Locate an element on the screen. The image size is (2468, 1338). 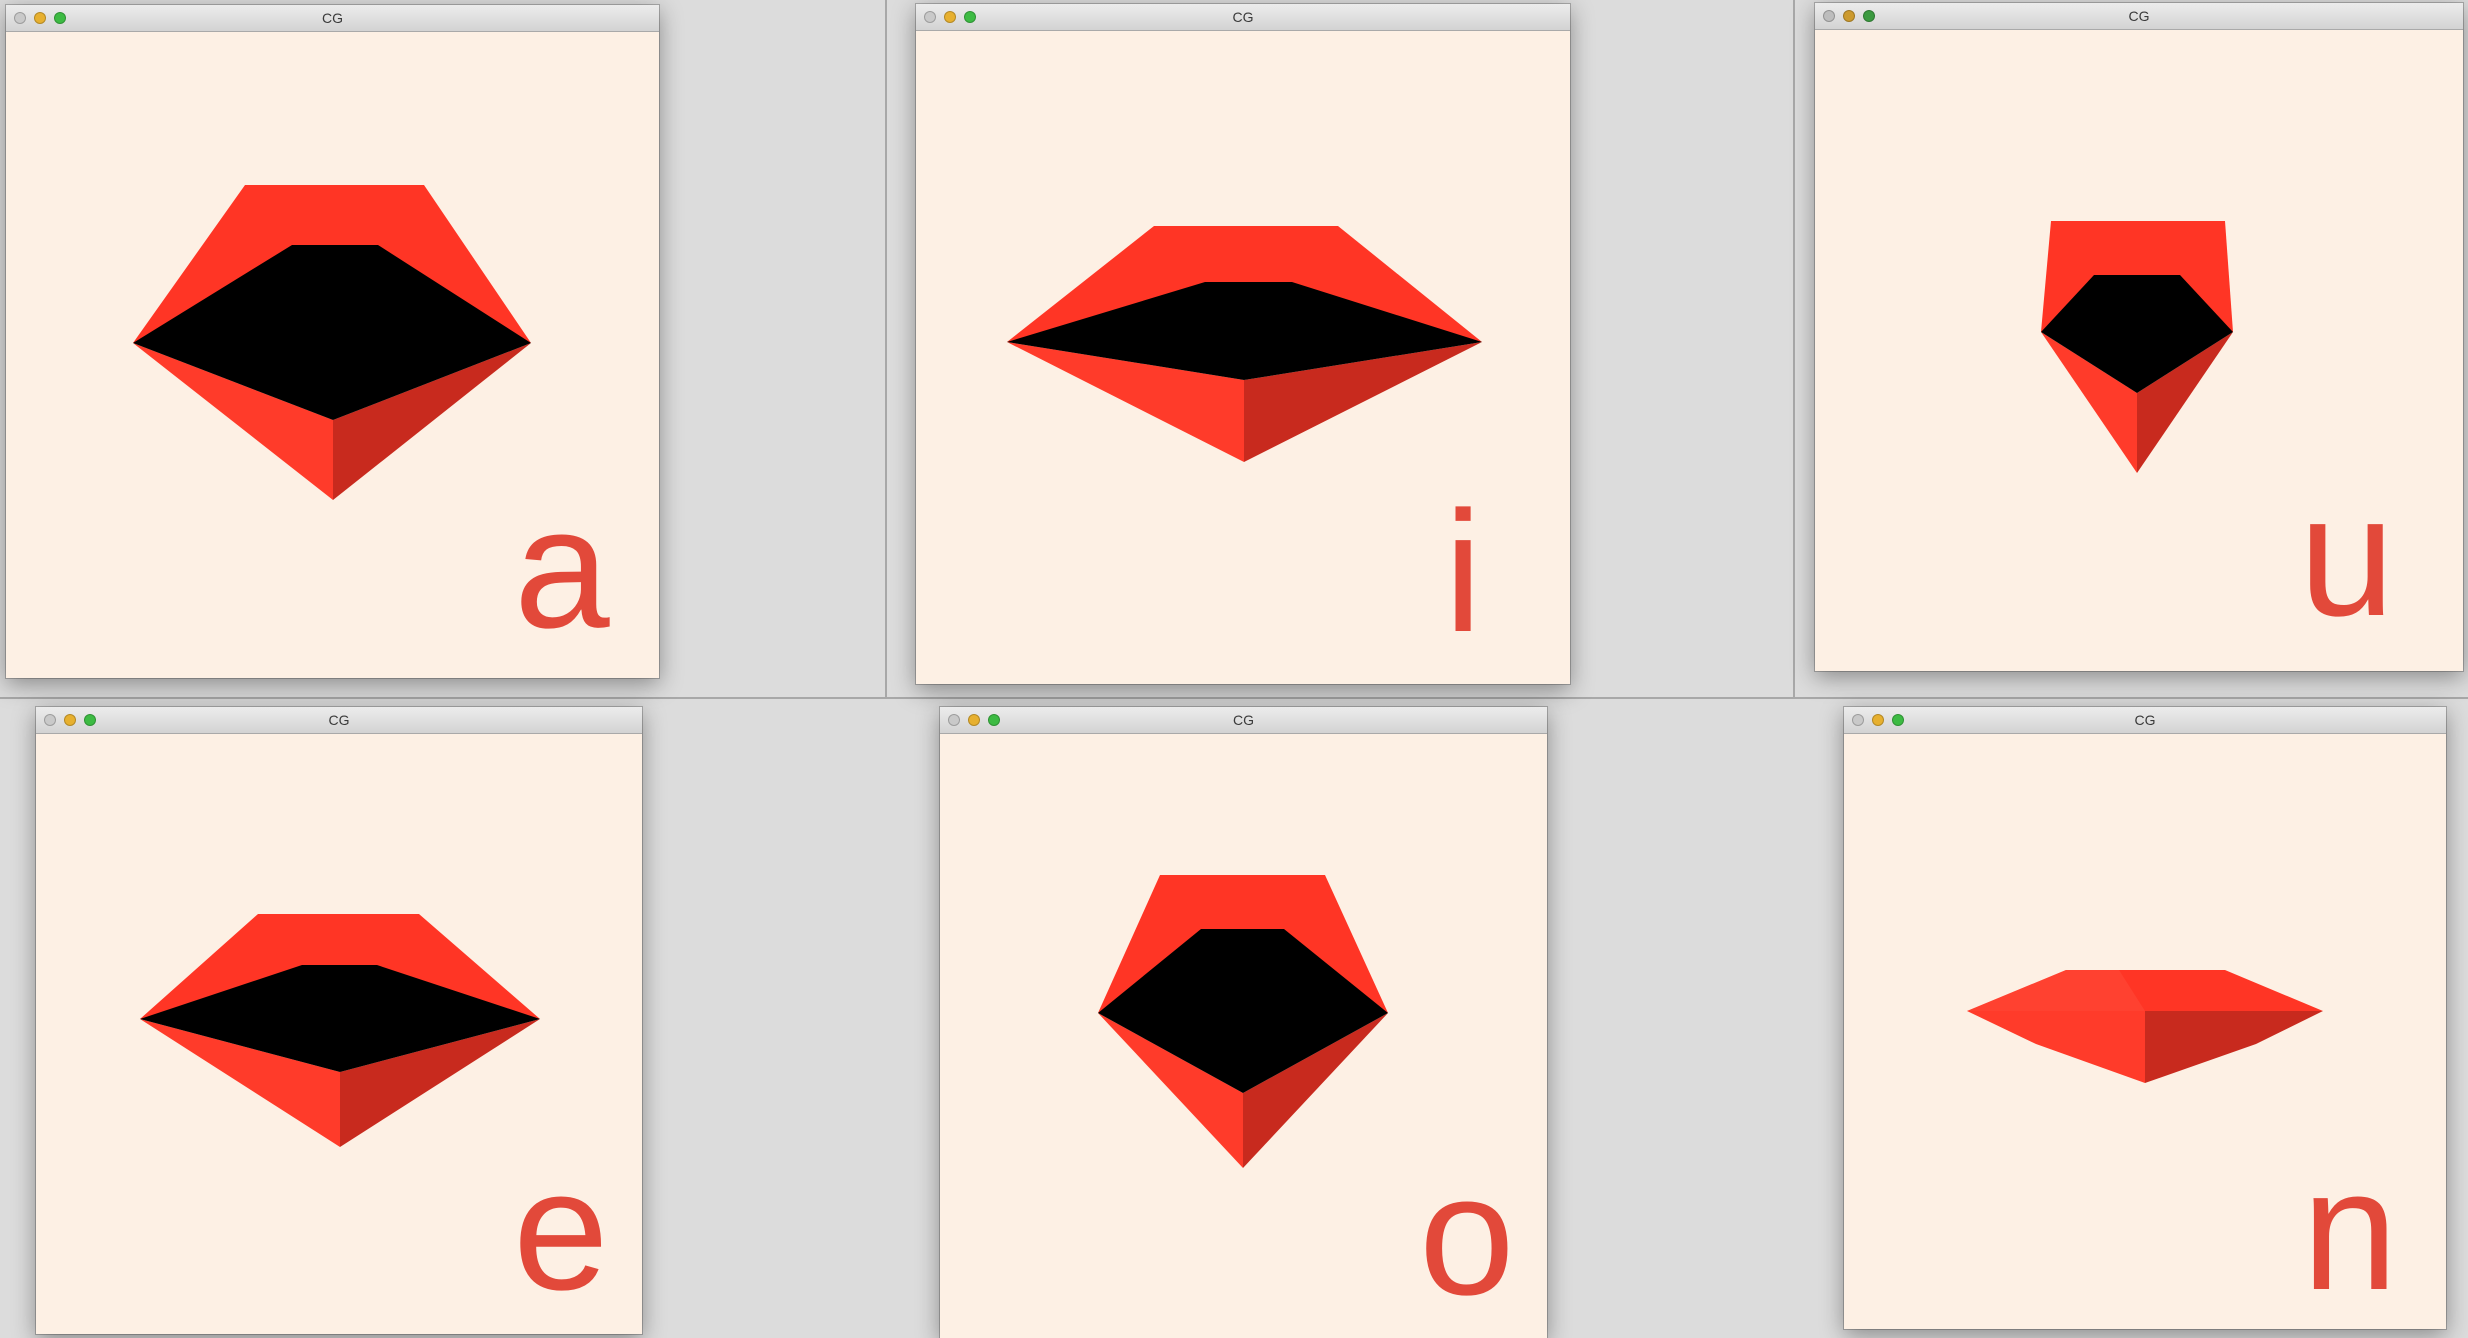
canvas-view: o is located at coordinates (1243, 1036).